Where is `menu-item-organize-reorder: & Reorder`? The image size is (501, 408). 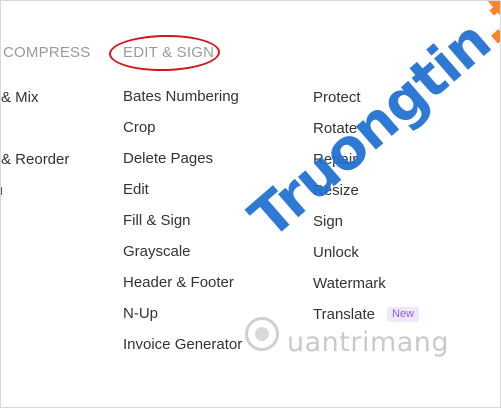
menu-item-organize-reorder: & Reorder is located at coordinates (35, 159).